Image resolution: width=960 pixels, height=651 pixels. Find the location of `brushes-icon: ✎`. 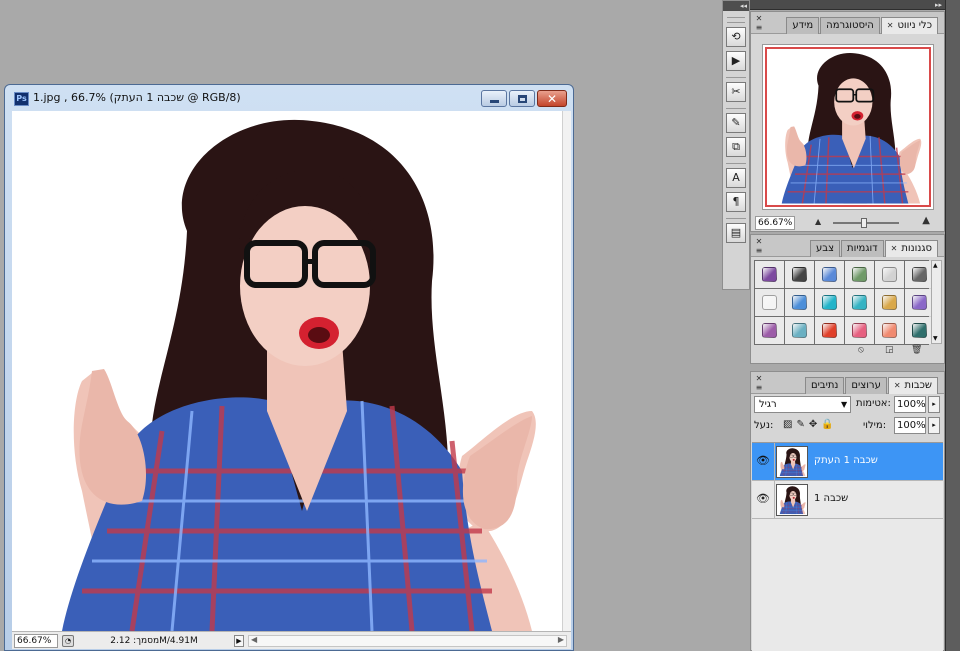

brushes-icon: ✎ is located at coordinates (736, 123).